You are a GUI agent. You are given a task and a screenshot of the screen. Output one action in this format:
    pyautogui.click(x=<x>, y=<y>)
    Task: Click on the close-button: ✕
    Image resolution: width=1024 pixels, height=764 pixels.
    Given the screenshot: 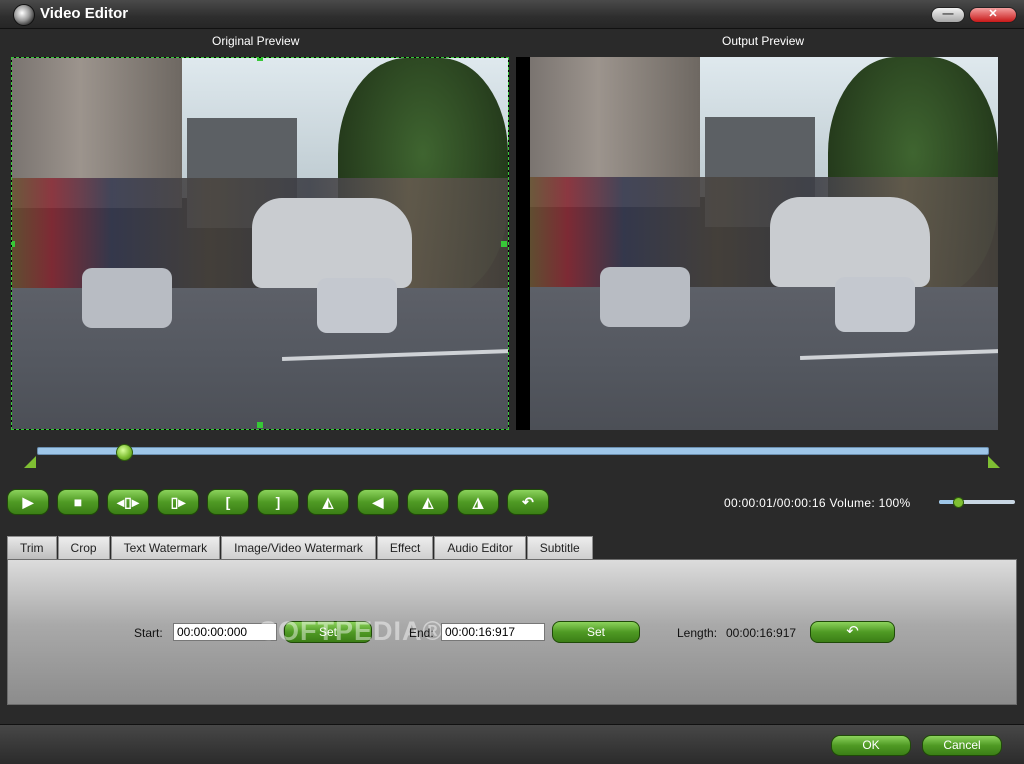 What is the action you would take?
    pyautogui.click(x=993, y=15)
    